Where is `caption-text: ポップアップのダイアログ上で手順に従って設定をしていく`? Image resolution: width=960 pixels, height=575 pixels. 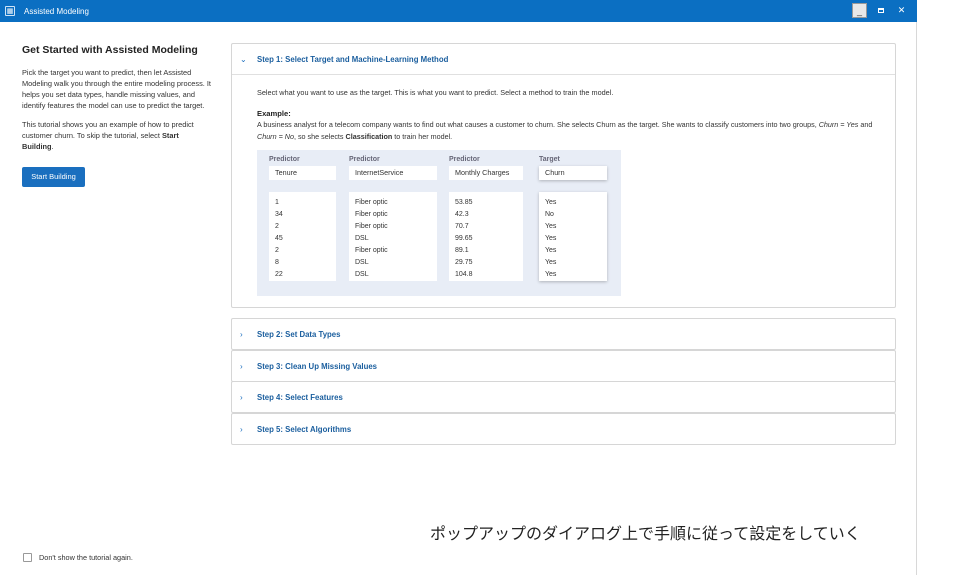
caption-text: ポップアップのダイアログ上で手順に従って設定をしていく is located at coordinates (645, 533).